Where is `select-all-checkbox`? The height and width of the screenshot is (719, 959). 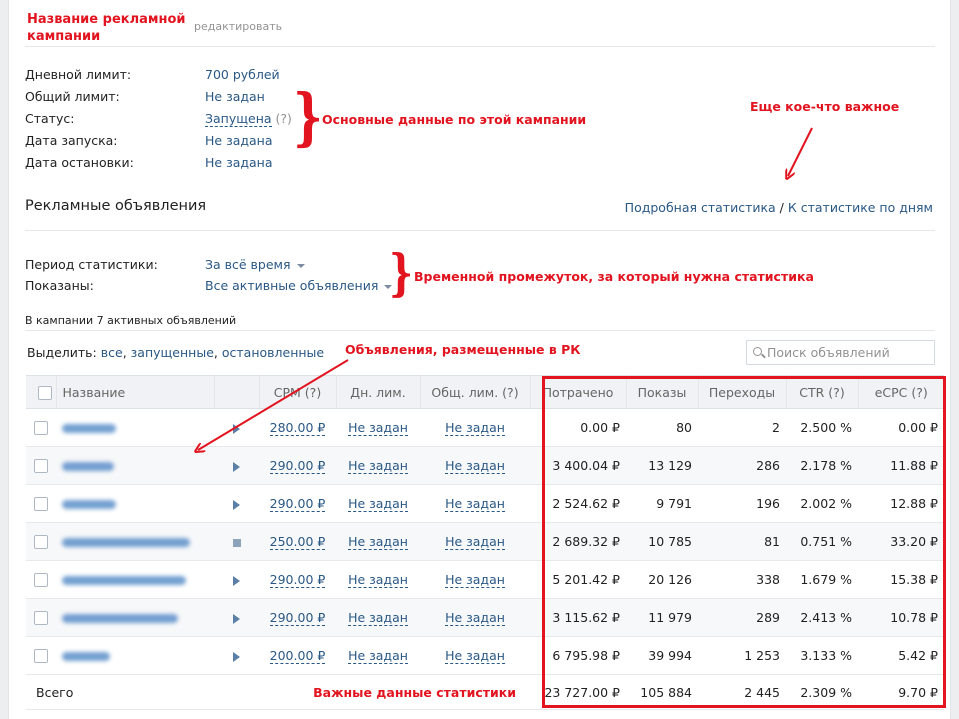
select-all-checkbox is located at coordinates (44, 392).